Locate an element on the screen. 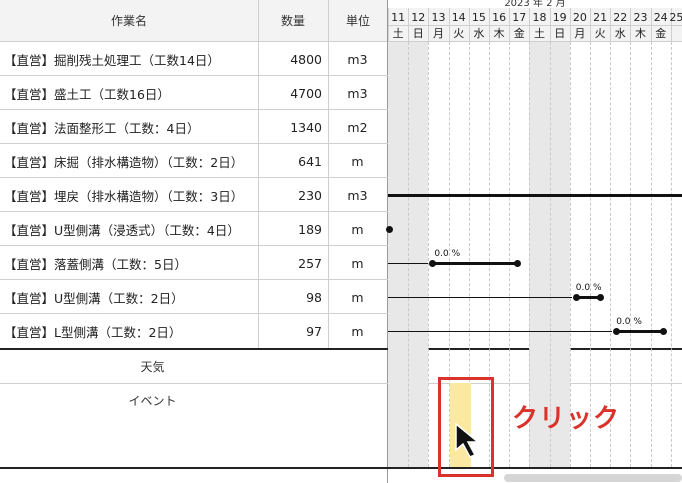 The height and width of the screenshot is (483, 682). task-qty: 641 is located at coordinates (310, 161).